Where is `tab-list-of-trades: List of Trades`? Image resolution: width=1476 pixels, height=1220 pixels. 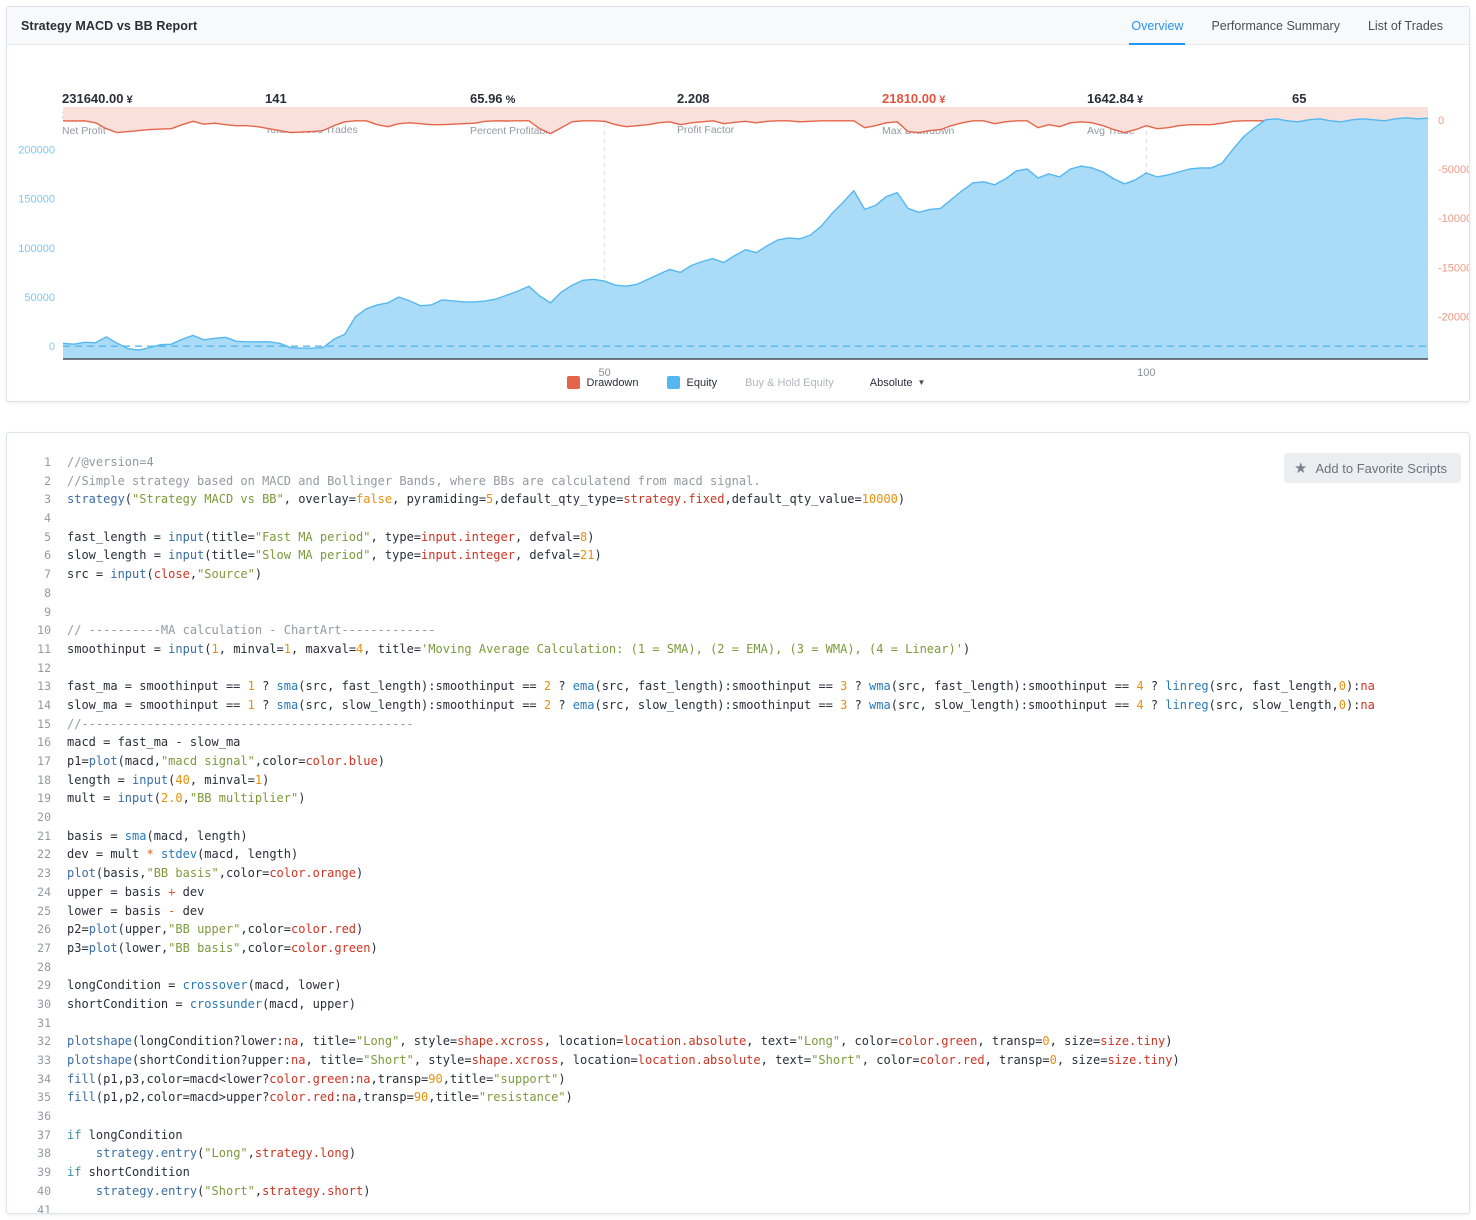 tab-list-of-trades: List of Trades is located at coordinates (1405, 26).